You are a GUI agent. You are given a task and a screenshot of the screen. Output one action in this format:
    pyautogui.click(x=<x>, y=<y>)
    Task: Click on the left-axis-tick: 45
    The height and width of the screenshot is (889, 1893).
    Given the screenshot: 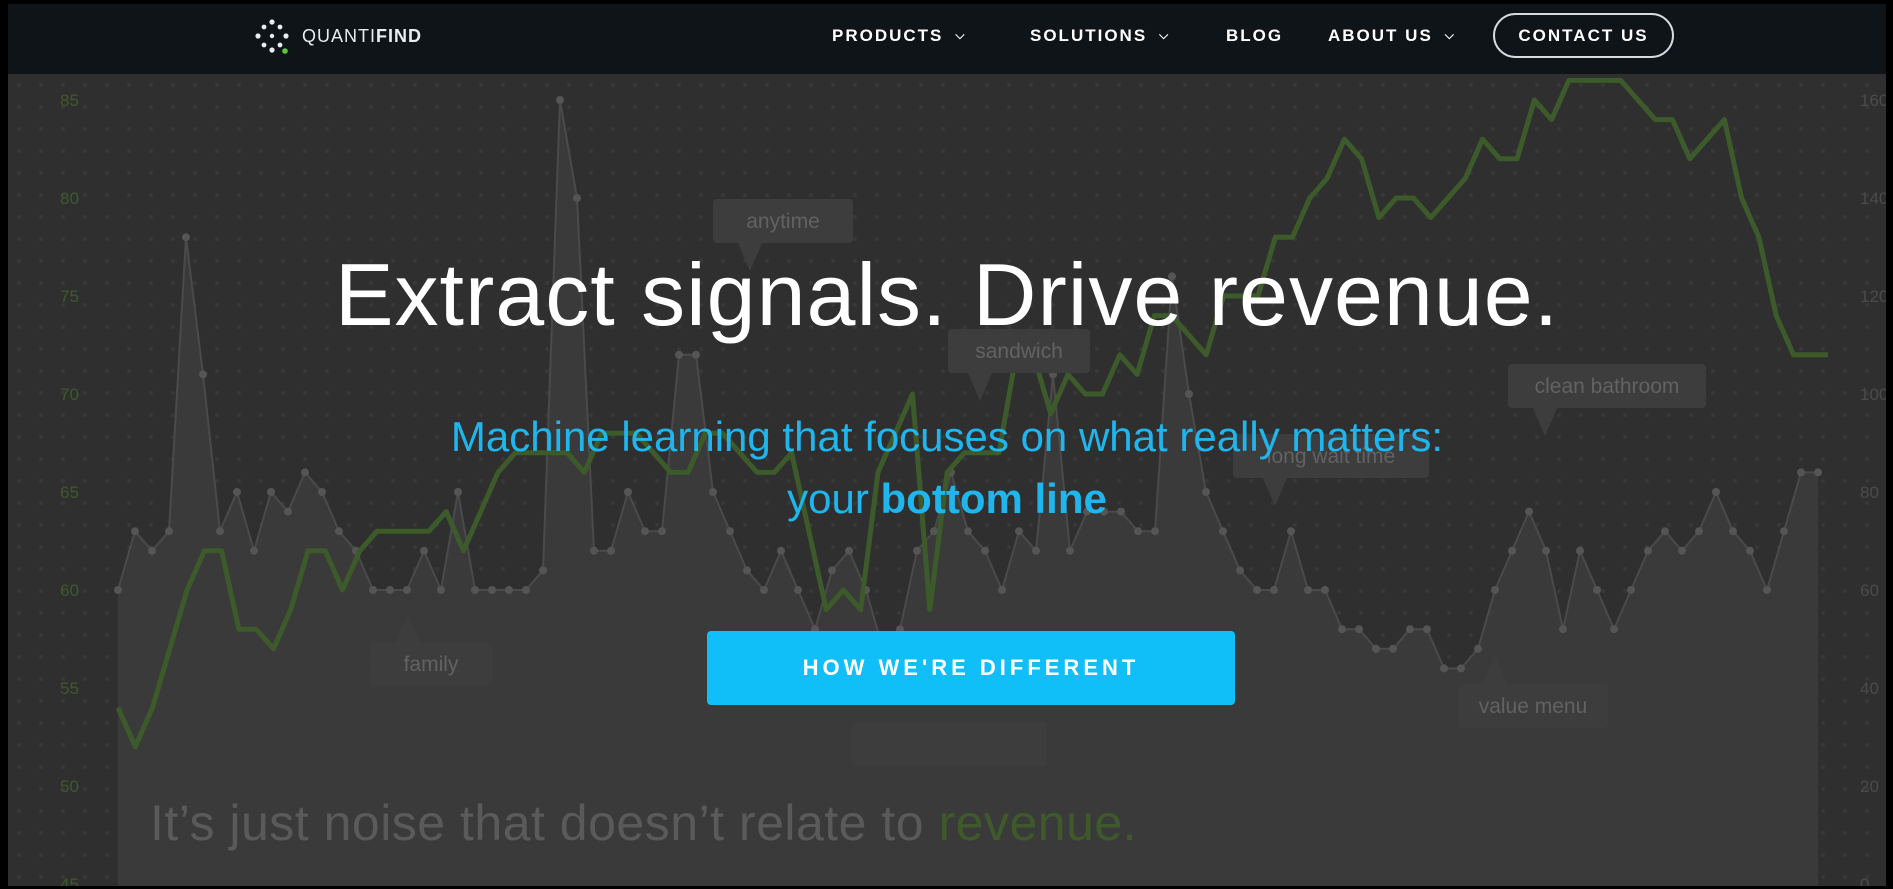 What is the action you would take?
    pyautogui.click(x=69, y=880)
    